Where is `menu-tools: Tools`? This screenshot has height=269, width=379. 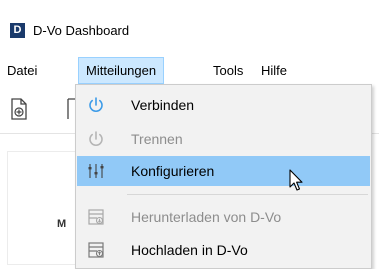 menu-tools: Tools is located at coordinates (228, 70).